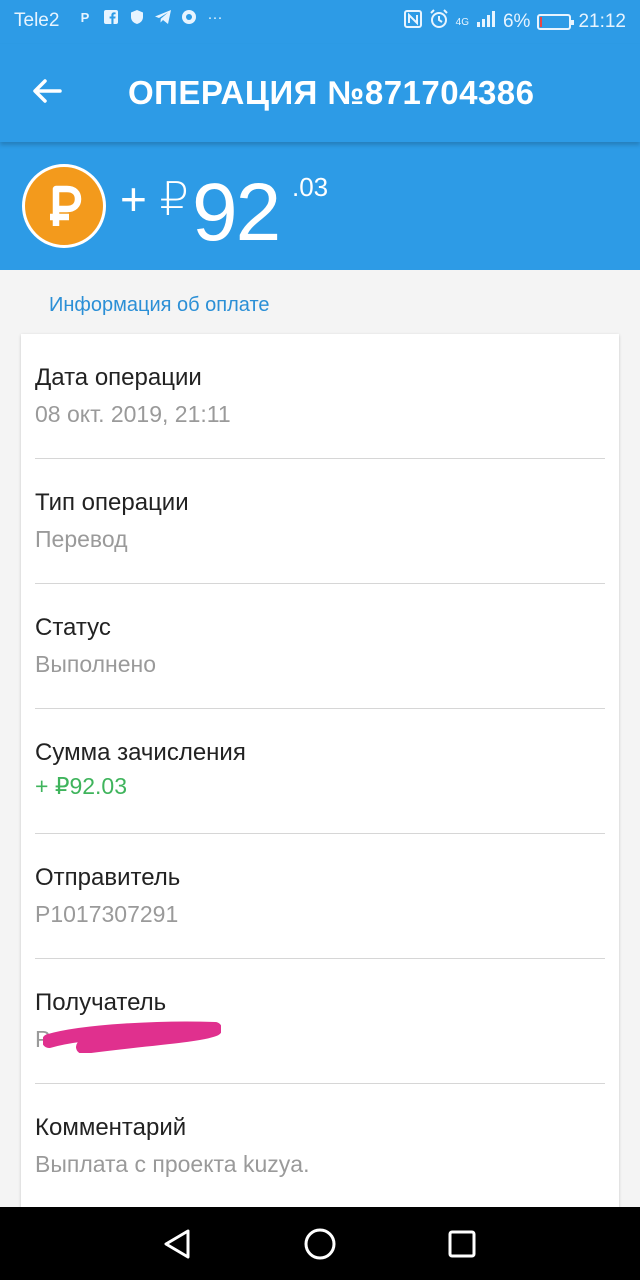  What do you see at coordinates (215, 17) in the screenshot?
I see `more-icon: ···` at bounding box center [215, 17].